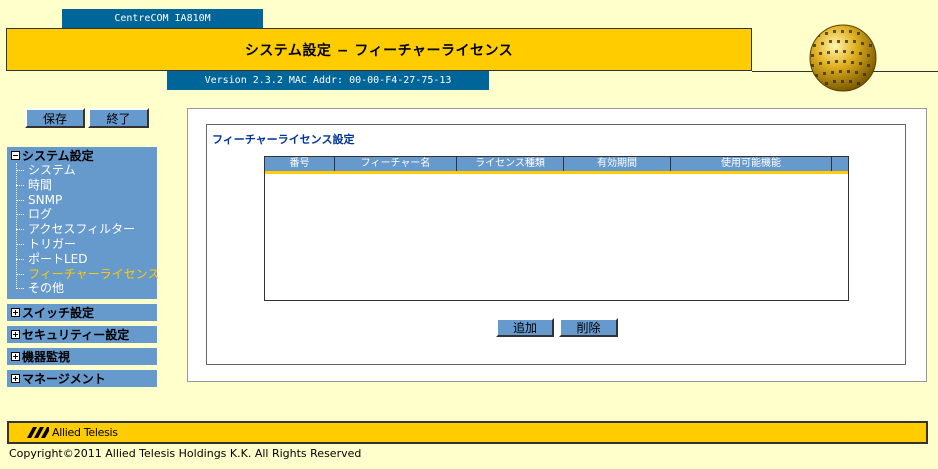 The height and width of the screenshot is (469, 938). I want to click on allied-telesis-logo: Allied Telesis, so click(72, 432).